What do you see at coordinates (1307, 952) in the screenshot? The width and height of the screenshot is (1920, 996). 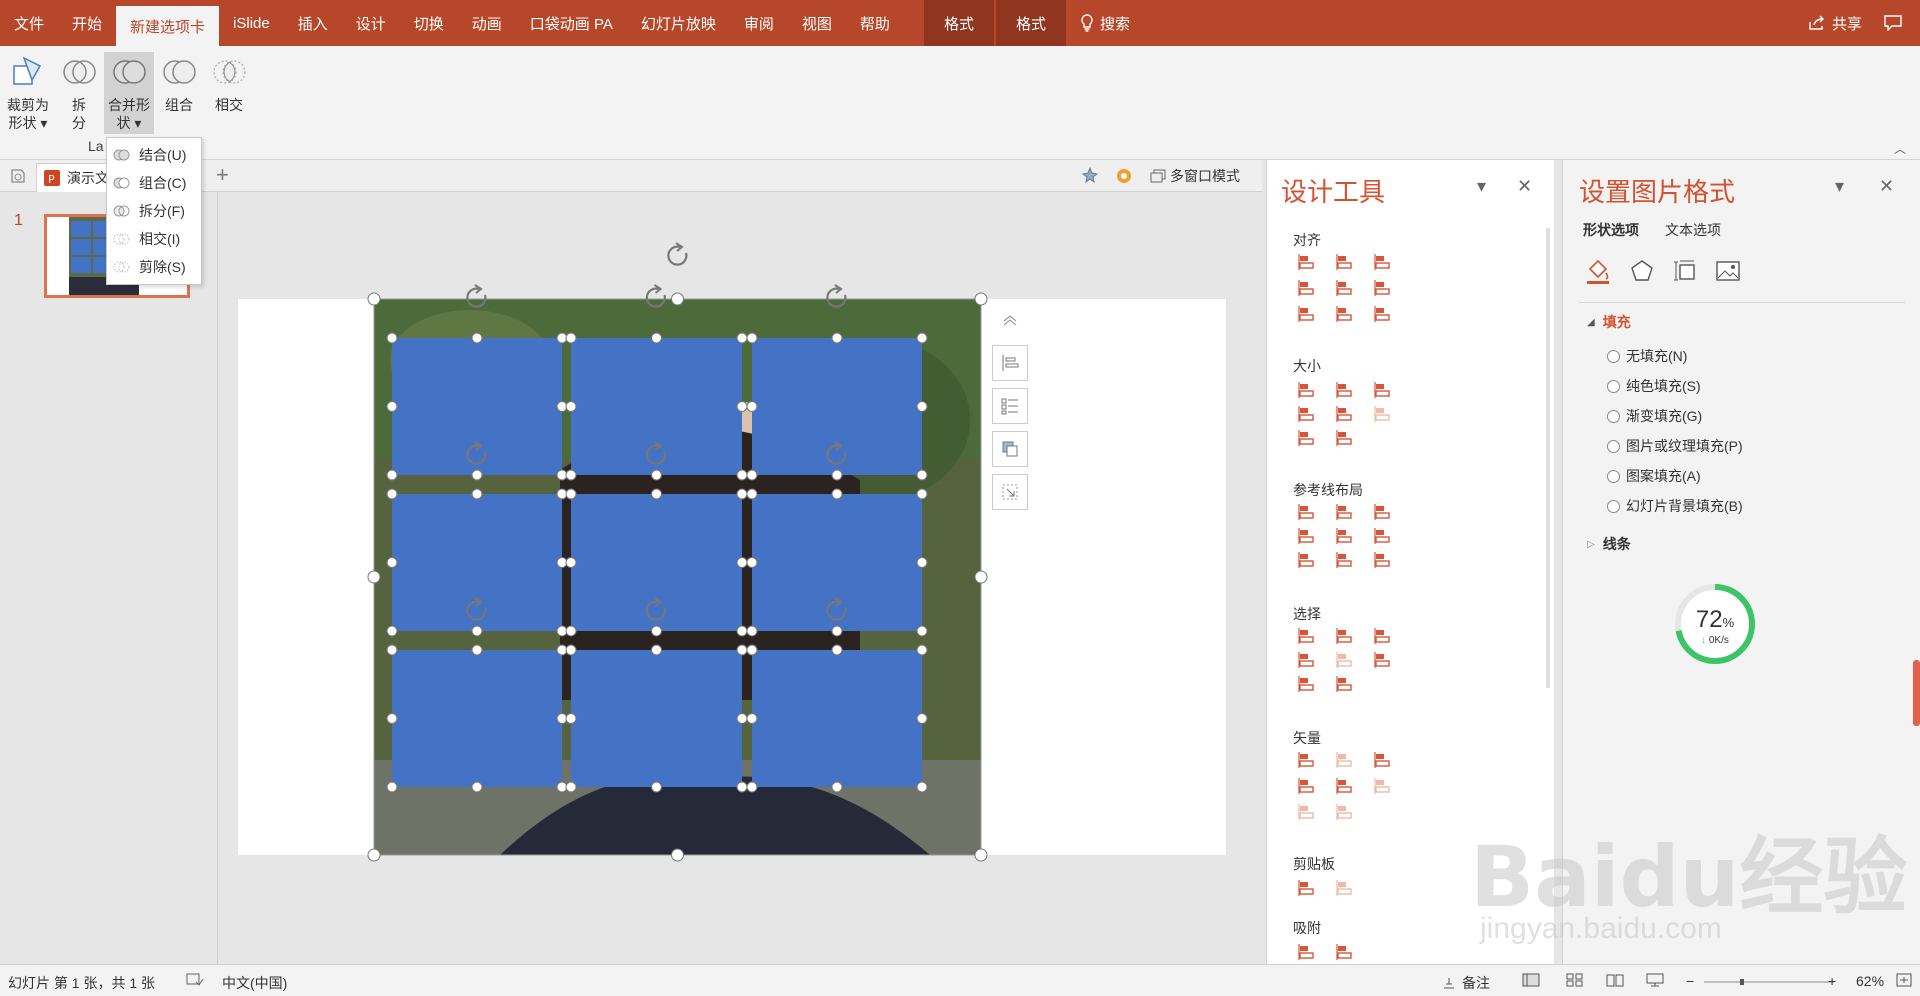 I see `snap-left-icon` at bounding box center [1307, 952].